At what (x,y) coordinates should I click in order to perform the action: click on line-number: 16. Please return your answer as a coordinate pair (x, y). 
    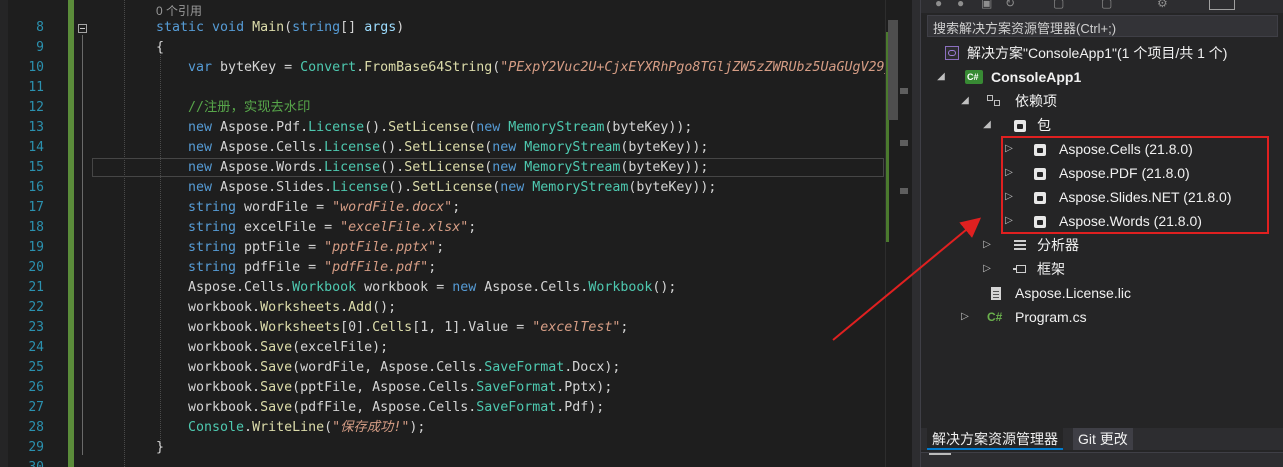
    Looking at the image, I should click on (36, 187).